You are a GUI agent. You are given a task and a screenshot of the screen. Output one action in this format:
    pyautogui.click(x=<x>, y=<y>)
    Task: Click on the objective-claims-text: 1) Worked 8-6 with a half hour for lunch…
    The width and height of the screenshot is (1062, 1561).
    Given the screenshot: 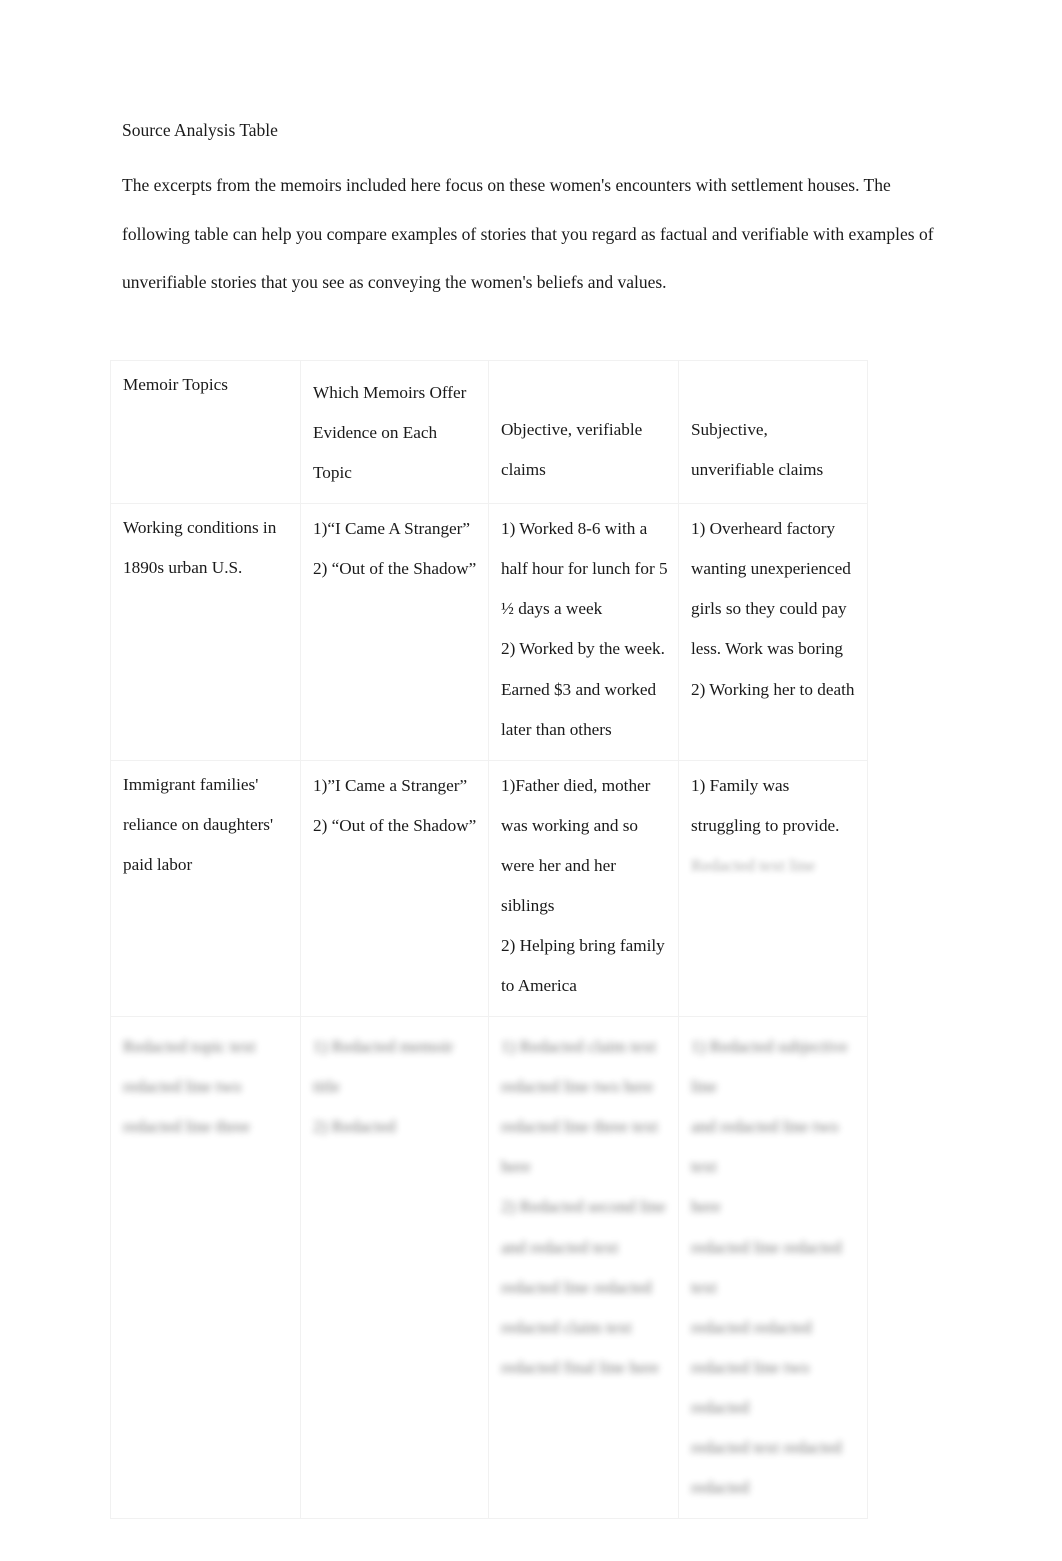 What is the action you would take?
    pyautogui.click(x=584, y=629)
    